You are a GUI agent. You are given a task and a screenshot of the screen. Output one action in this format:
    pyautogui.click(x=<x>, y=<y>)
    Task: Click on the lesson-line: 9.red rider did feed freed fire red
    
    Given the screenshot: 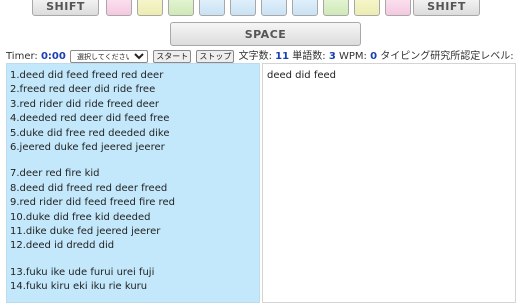 What is the action you would take?
    pyautogui.click(x=92, y=203)
    